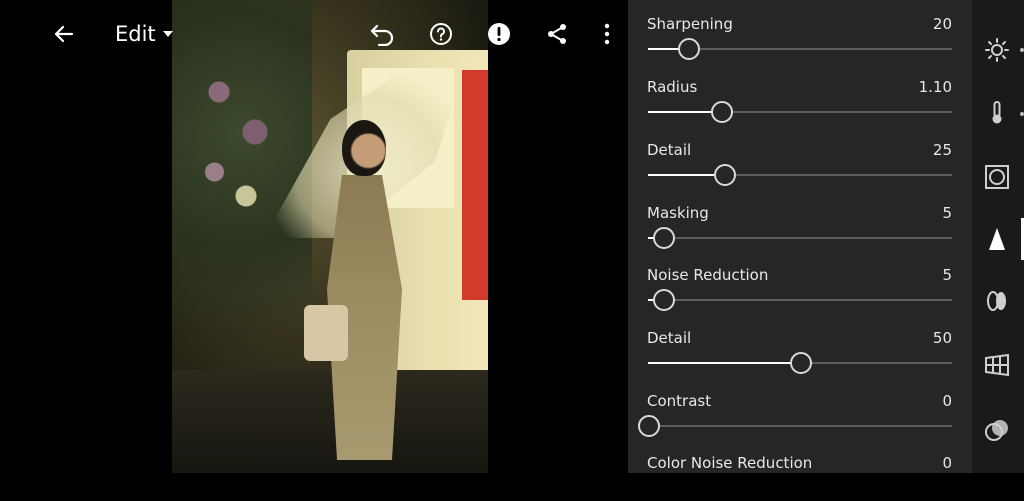 The image size is (1024, 501). Describe the element at coordinates (678, 213) in the screenshot. I see `slider-label: Masking` at that location.